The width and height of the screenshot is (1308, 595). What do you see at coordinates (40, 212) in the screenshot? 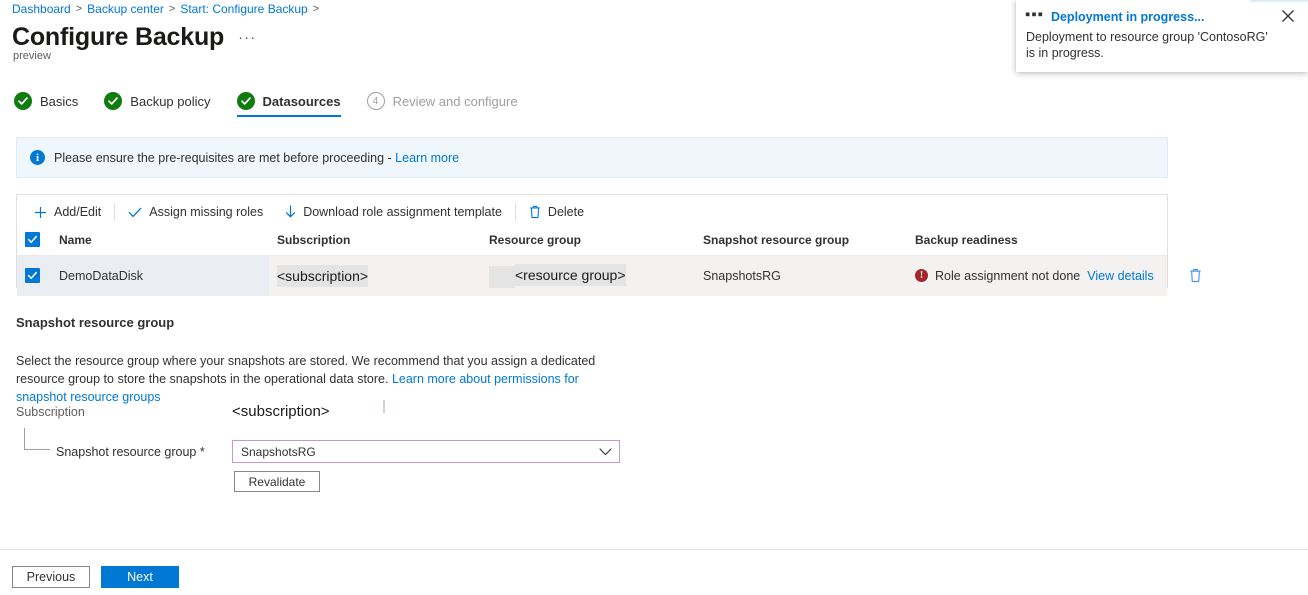
I see `plus-icon` at bounding box center [40, 212].